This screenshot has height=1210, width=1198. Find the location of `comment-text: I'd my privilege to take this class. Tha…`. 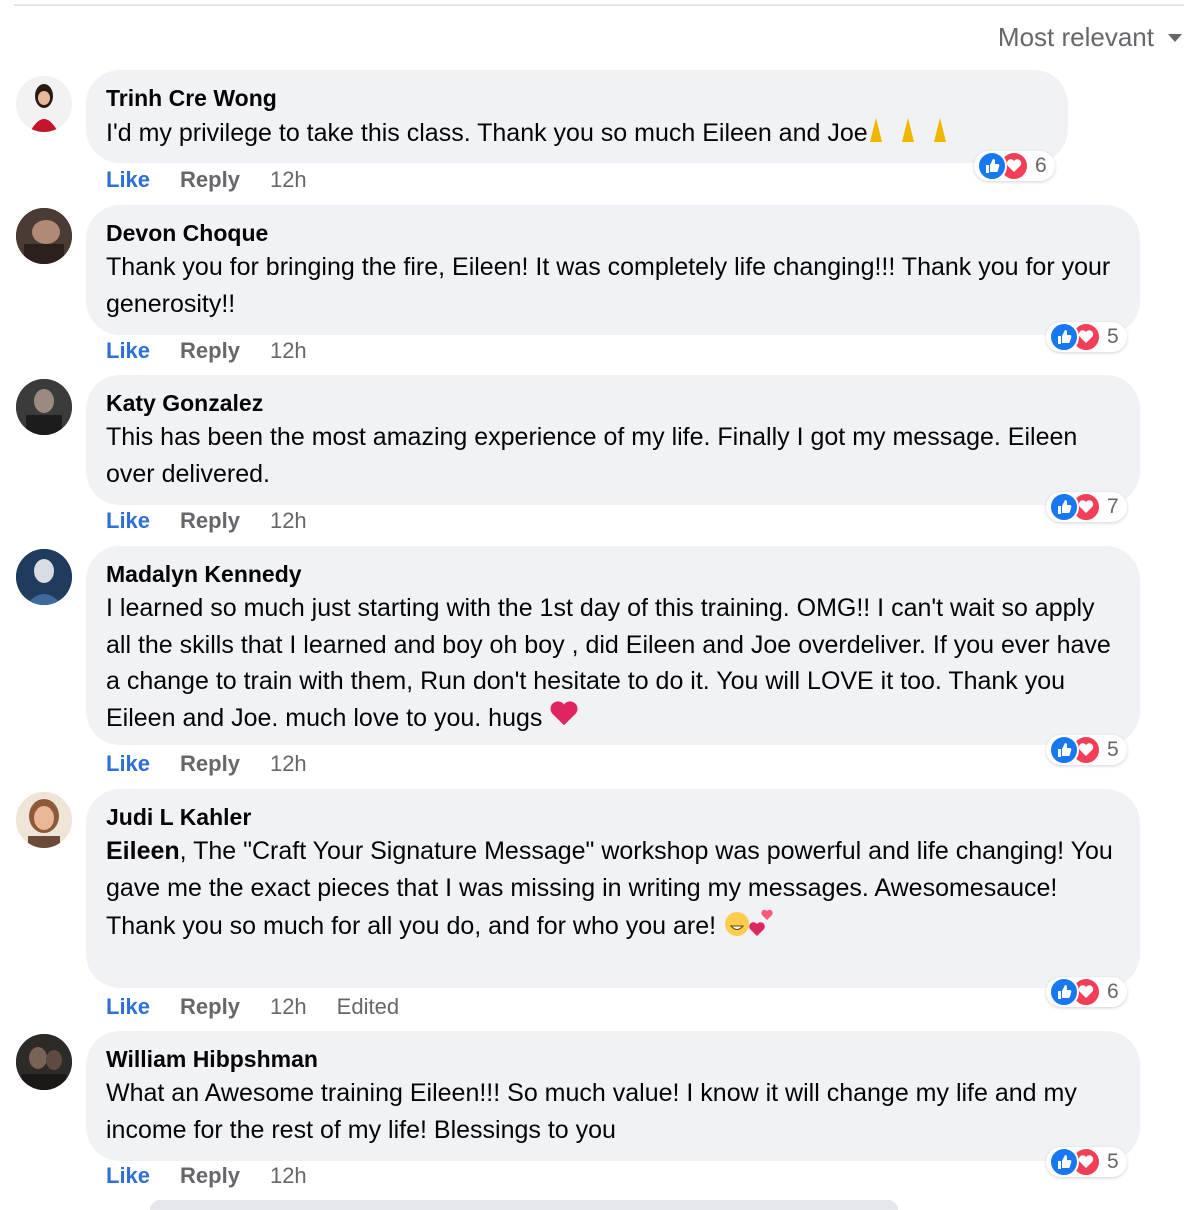

comment-text: I'd my privilege to take this class. Tha… is located at coordinates (576, 134).